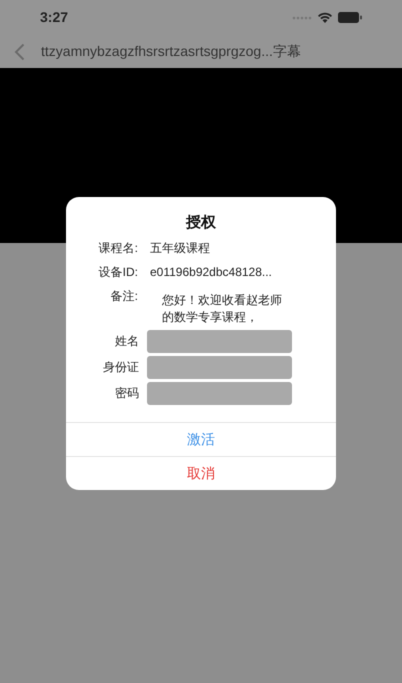  Describe the element at coordinates (201, 473) in the screenshot. I see `cancel-button: 取消` at that location.